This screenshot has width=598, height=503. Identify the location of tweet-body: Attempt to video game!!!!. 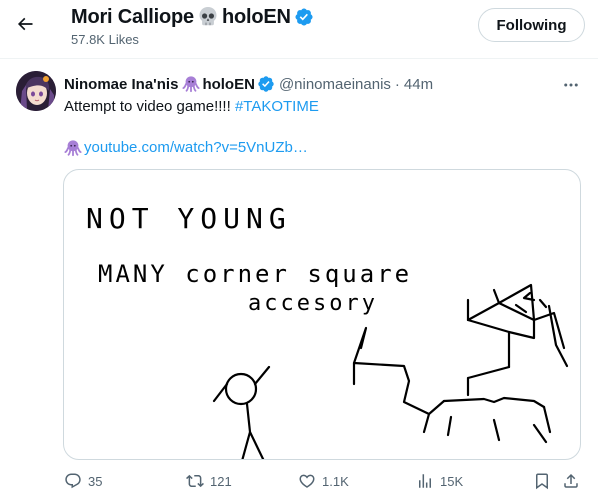
(147, 106).